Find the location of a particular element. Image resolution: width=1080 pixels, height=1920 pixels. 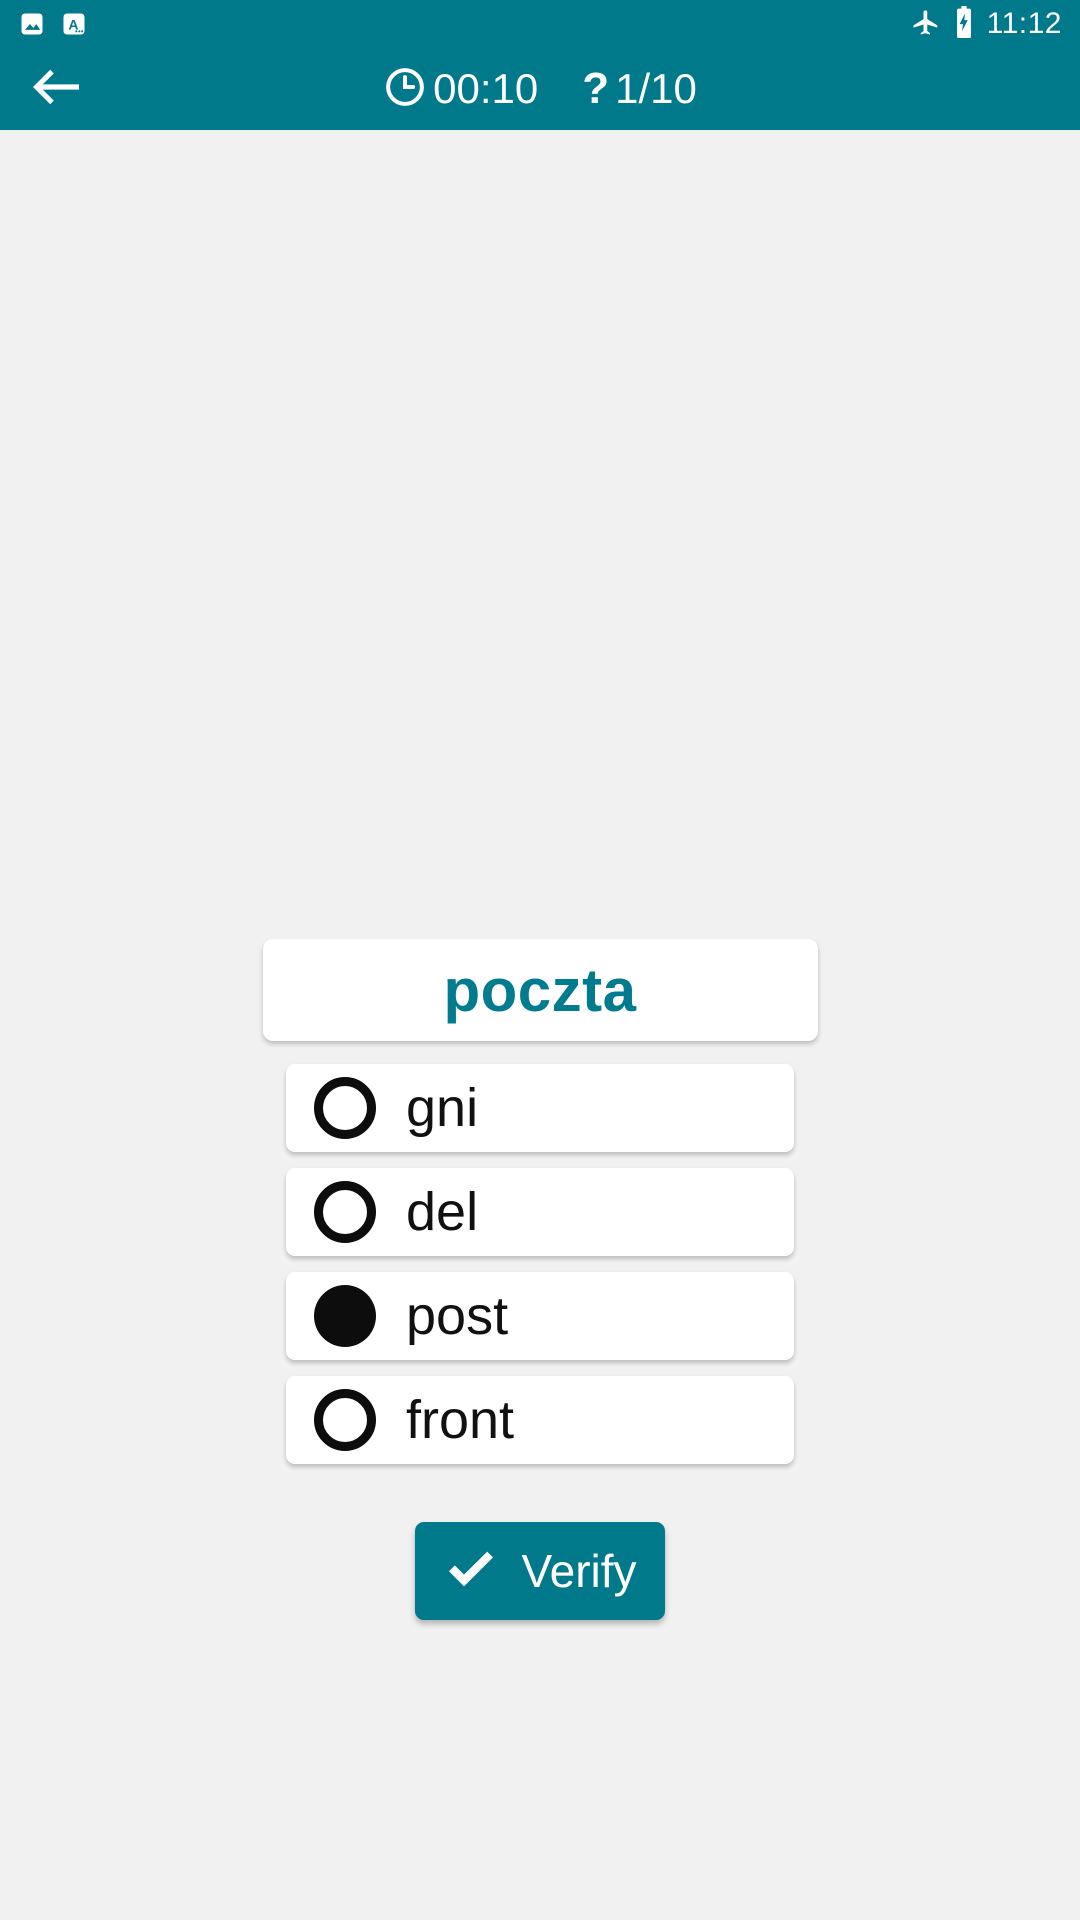

question-mark-icon: ? is located at coordinates (596, 88).